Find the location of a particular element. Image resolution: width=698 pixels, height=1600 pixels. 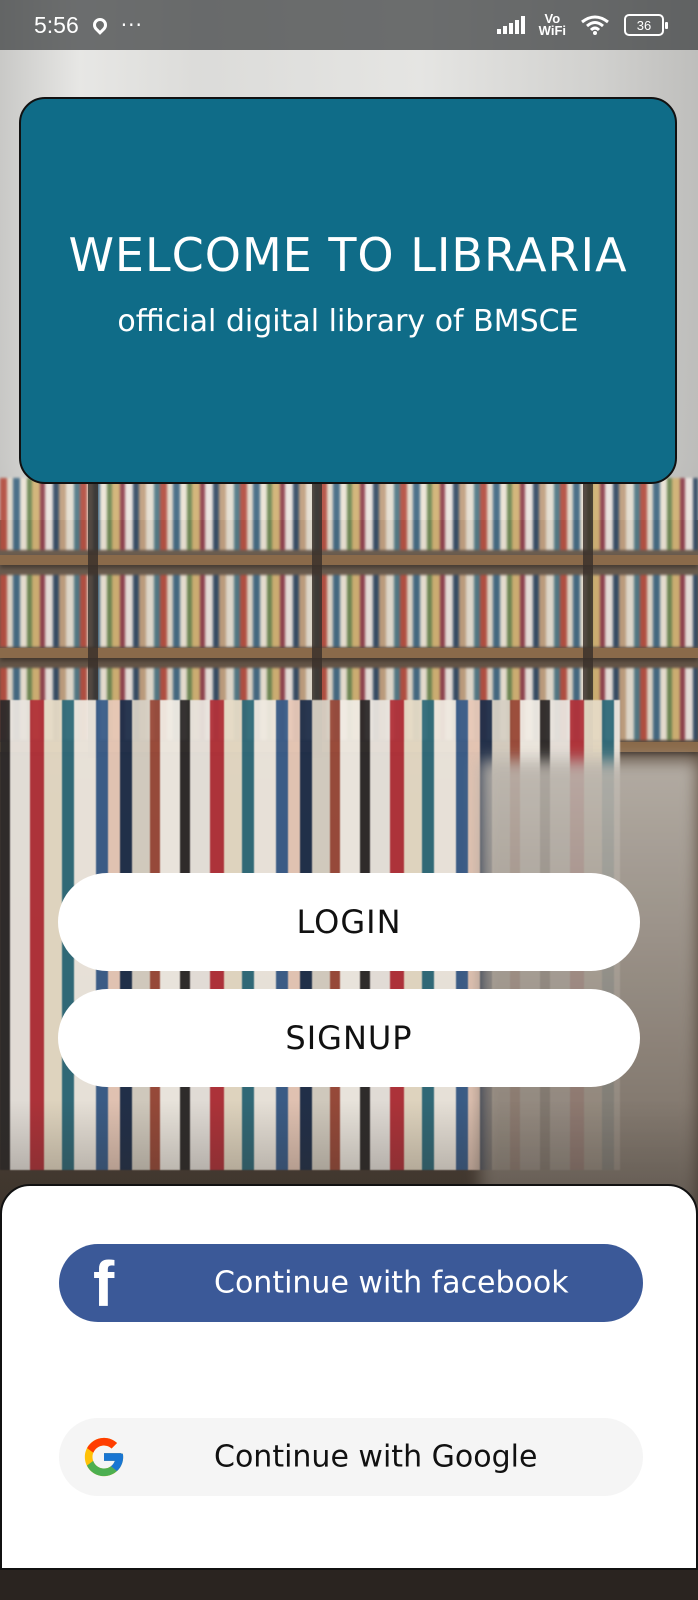

facebook-button-label: Continue with facebook is located at coordinates (391, 1283).